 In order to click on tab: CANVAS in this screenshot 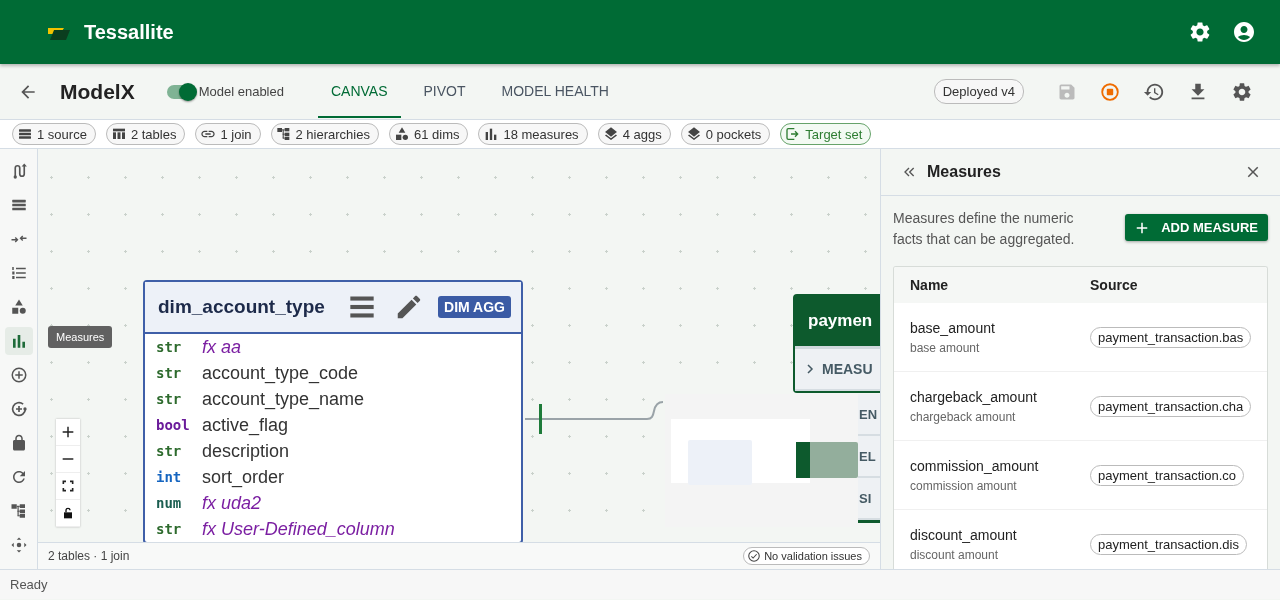, I will do `click(359, 91)`.